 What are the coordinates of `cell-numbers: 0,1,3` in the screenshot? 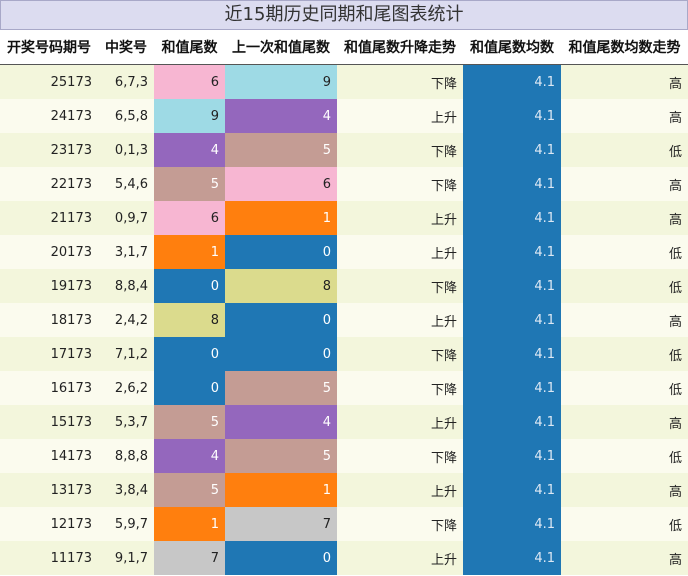 It's located at (126, 150).